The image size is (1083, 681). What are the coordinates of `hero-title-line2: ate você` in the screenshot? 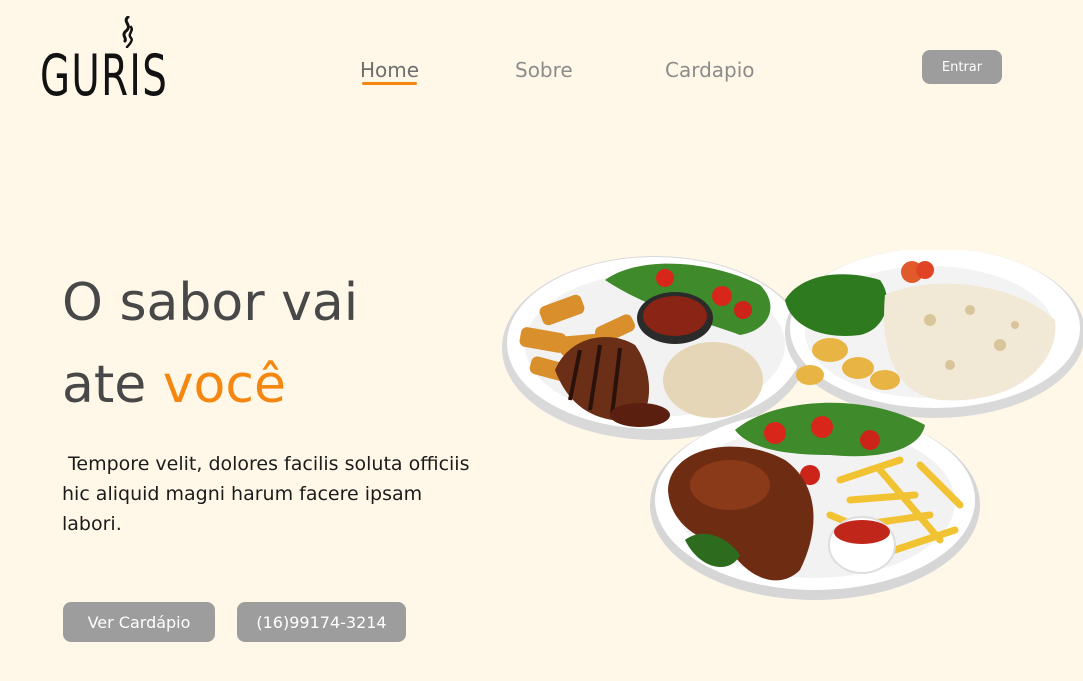 It's located at (210, 385).